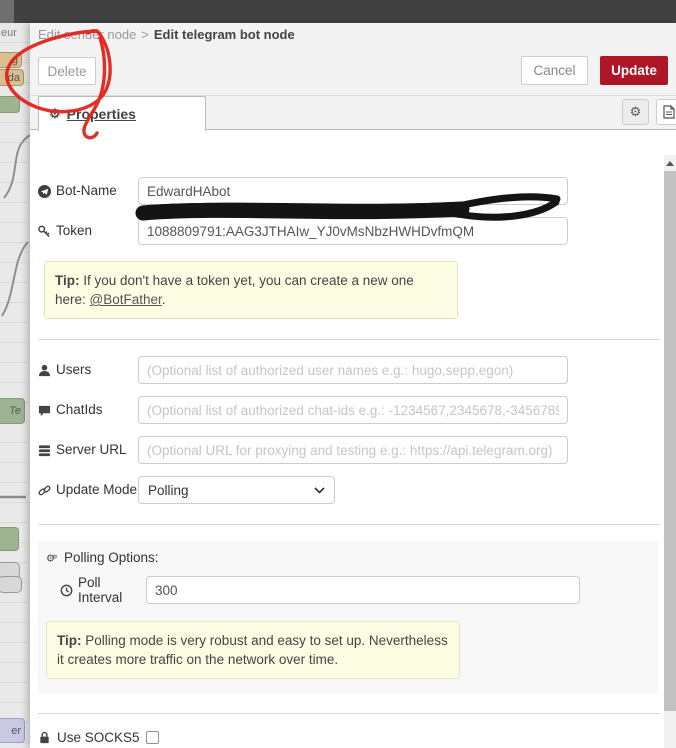  What do you see at coordinates (319, 490) in the screenshot?
I see `chevron-down-icon` at bounding box center [319, 490].